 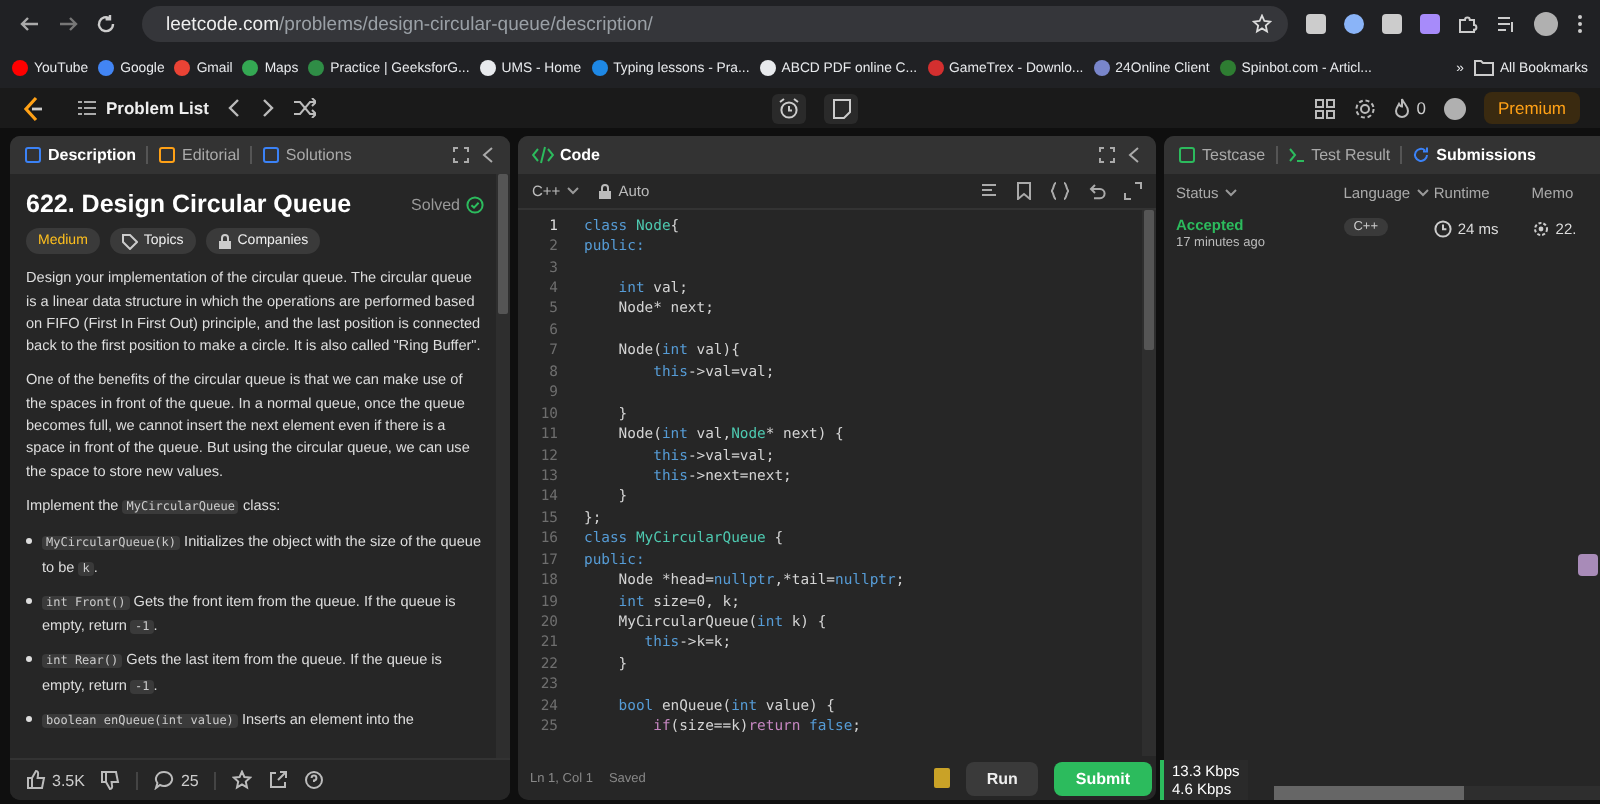 I want to click on tag-icon, so click(x=129, y=241).